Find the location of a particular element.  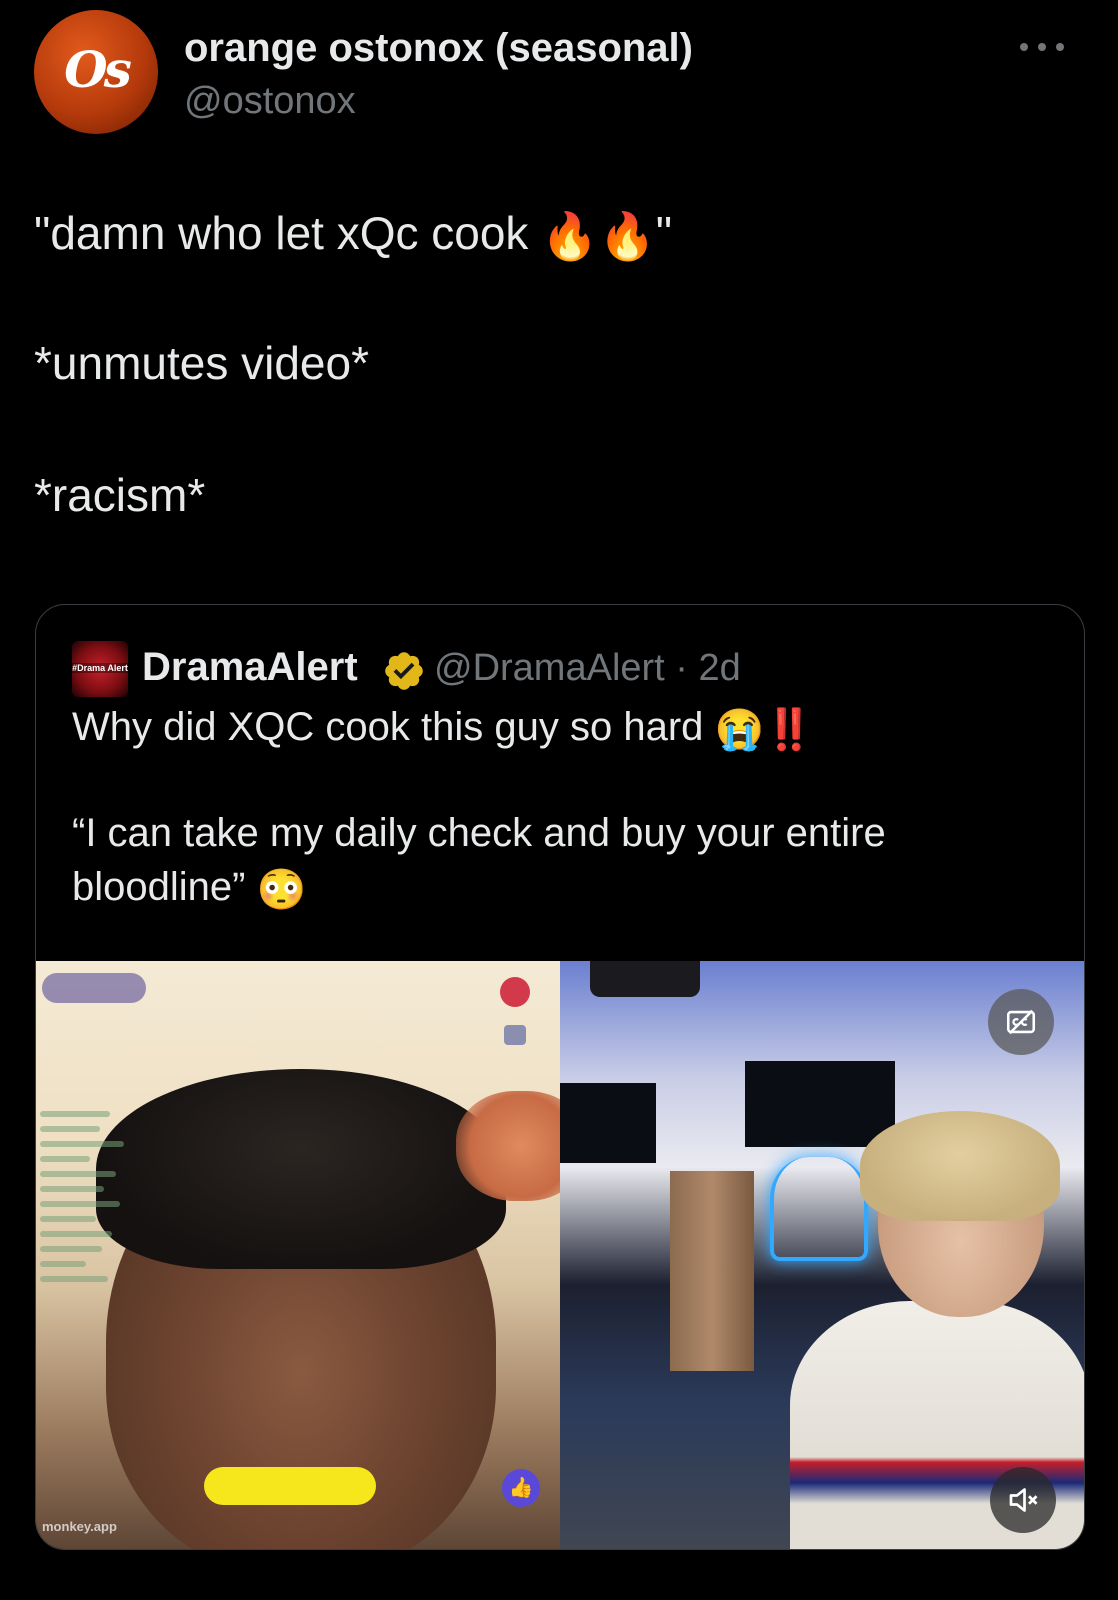

video-watermark: monkey.app is located at coordinates (79, 1526).